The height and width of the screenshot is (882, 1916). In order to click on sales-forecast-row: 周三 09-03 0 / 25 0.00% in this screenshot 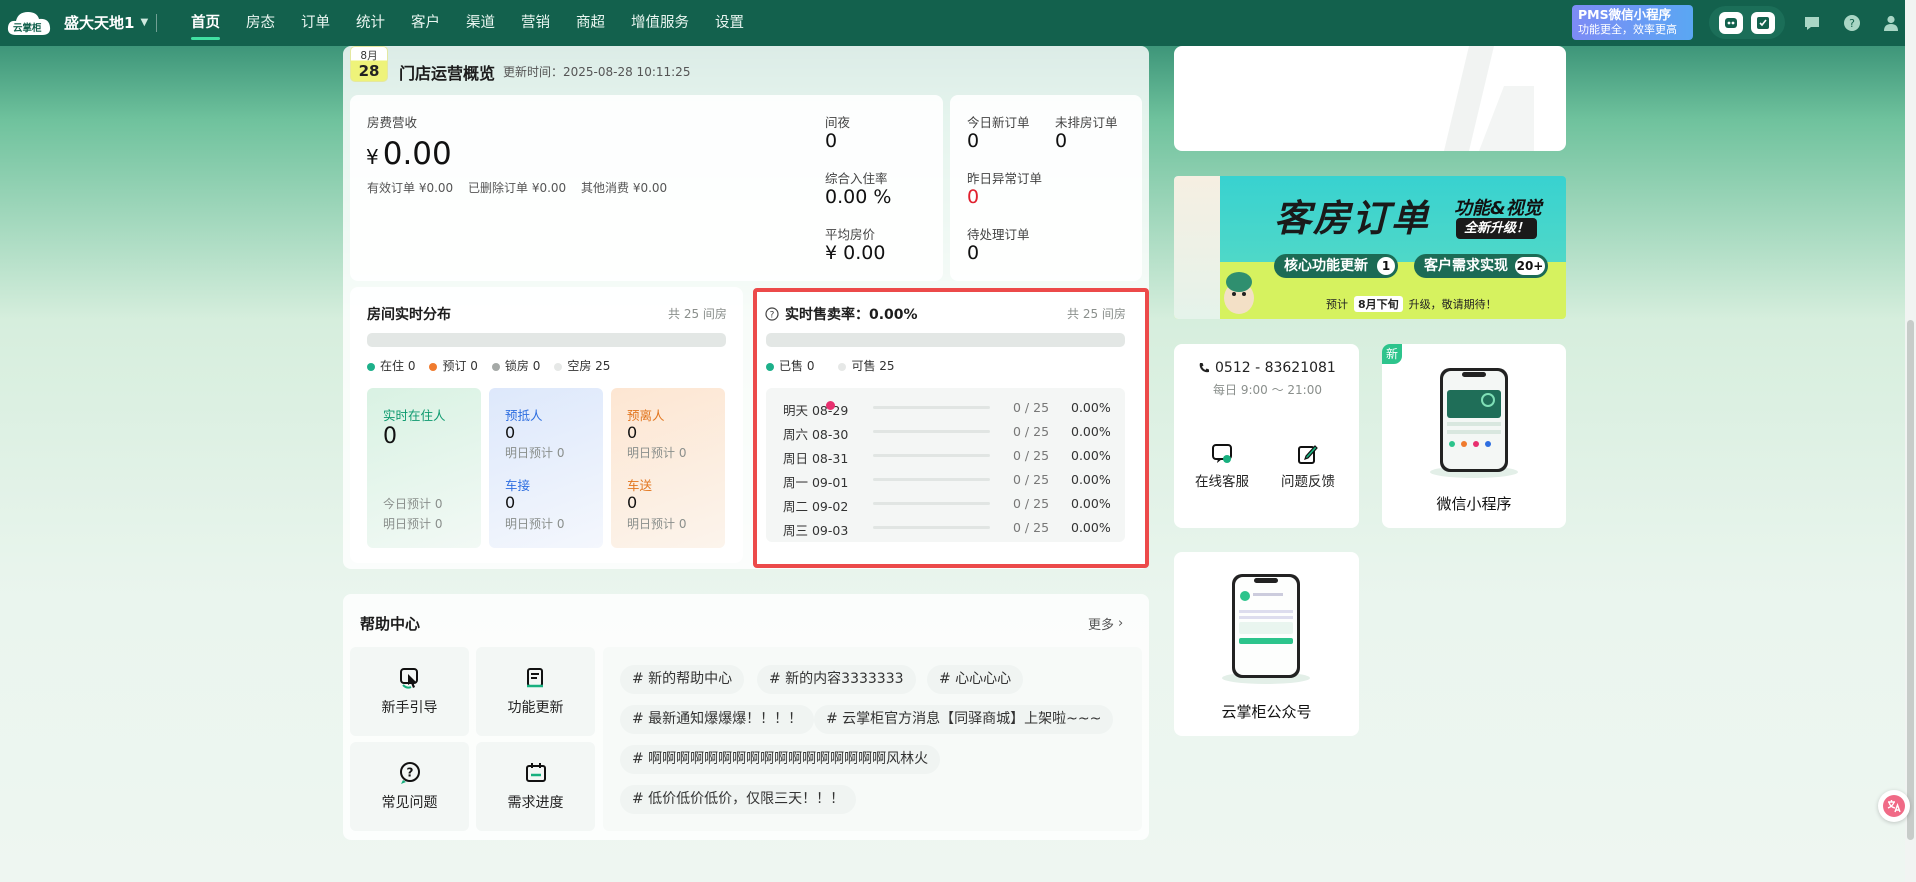, I will do `click(945, 528)`.